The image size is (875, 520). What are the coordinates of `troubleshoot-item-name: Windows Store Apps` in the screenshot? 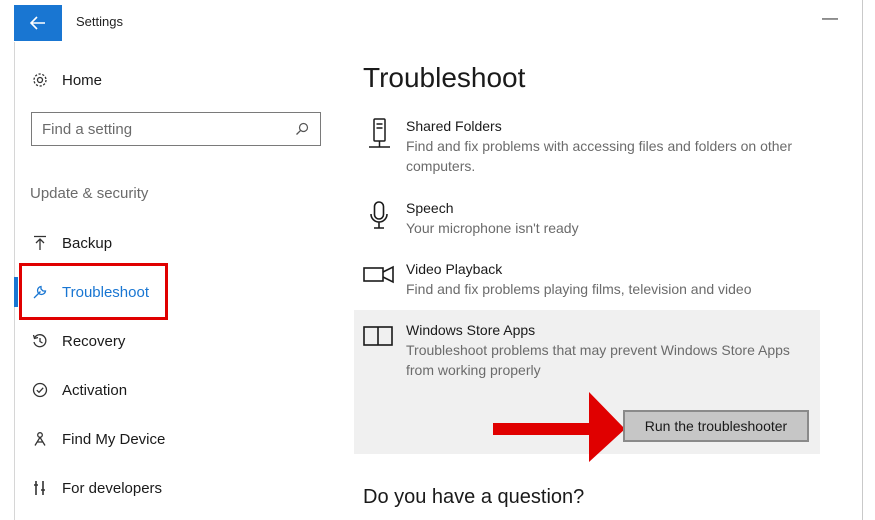 It's located at (471, 330).